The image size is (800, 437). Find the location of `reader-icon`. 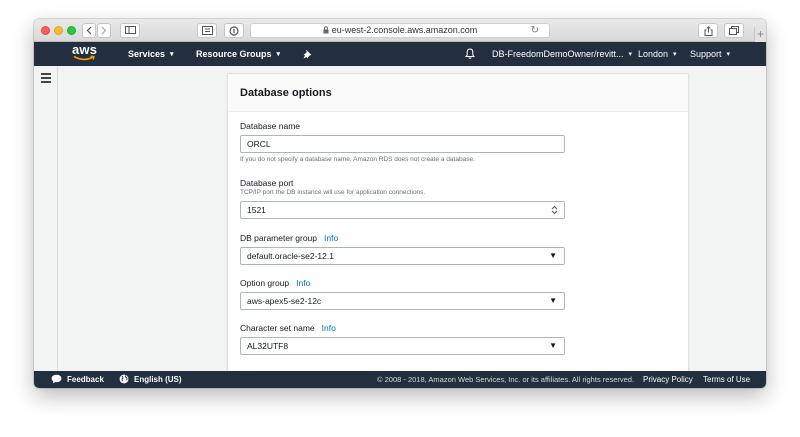

reader-icon is located at coordinates (207, 30).